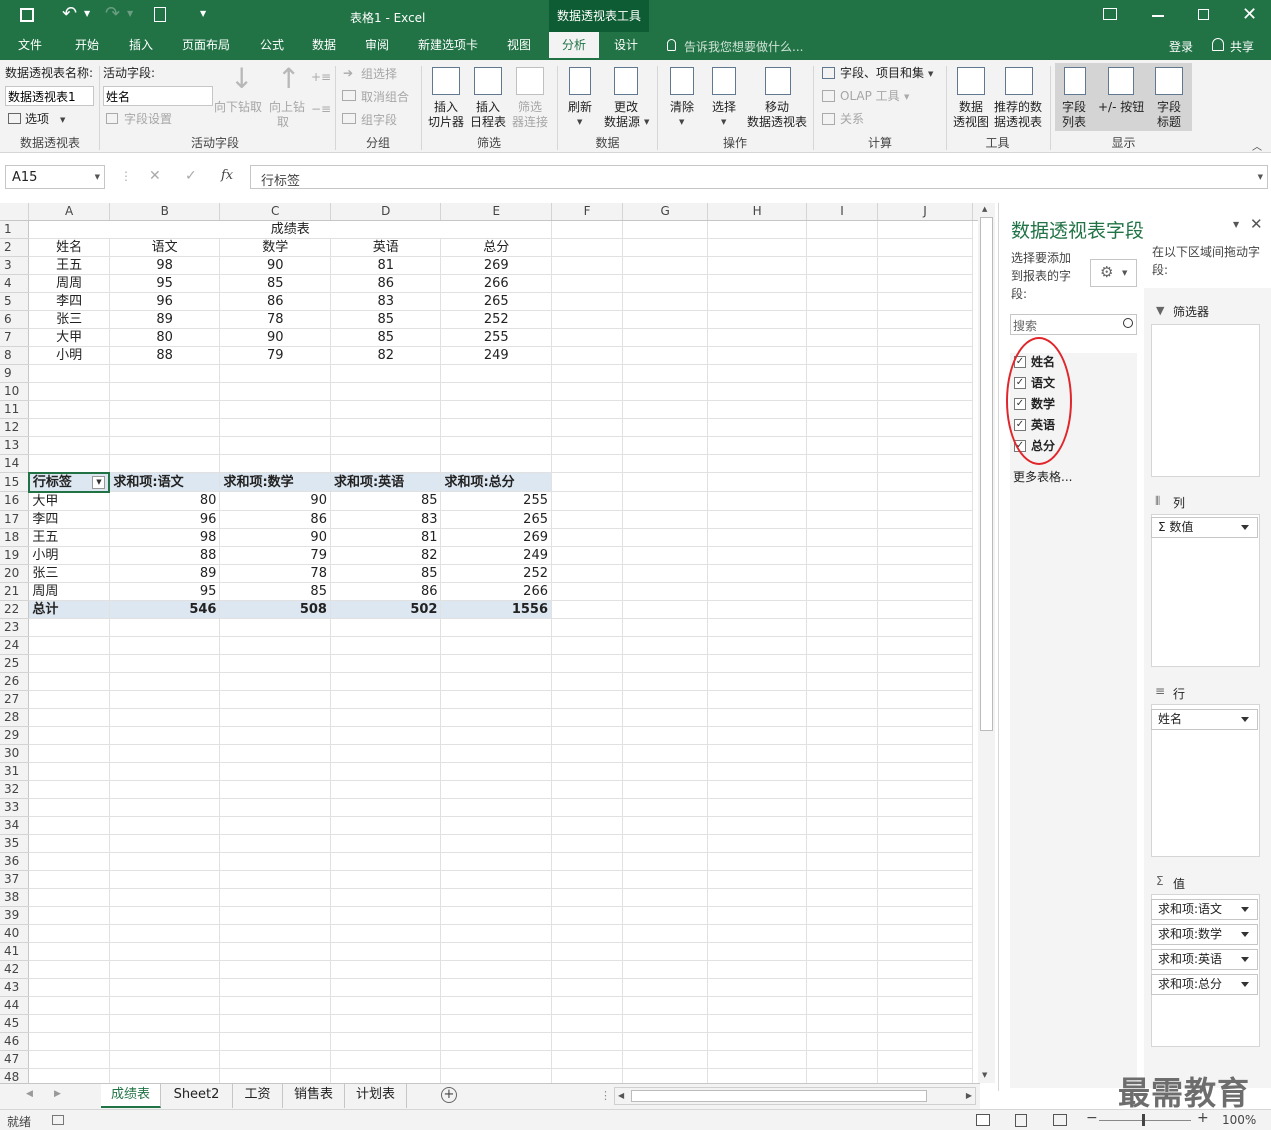 This screenshot has height=1130, width=1271. What do you see at coordinates (759, 177) in the screenshot?
I see `formula-input: 行标签 ▼` at bounding box center [759, 177].